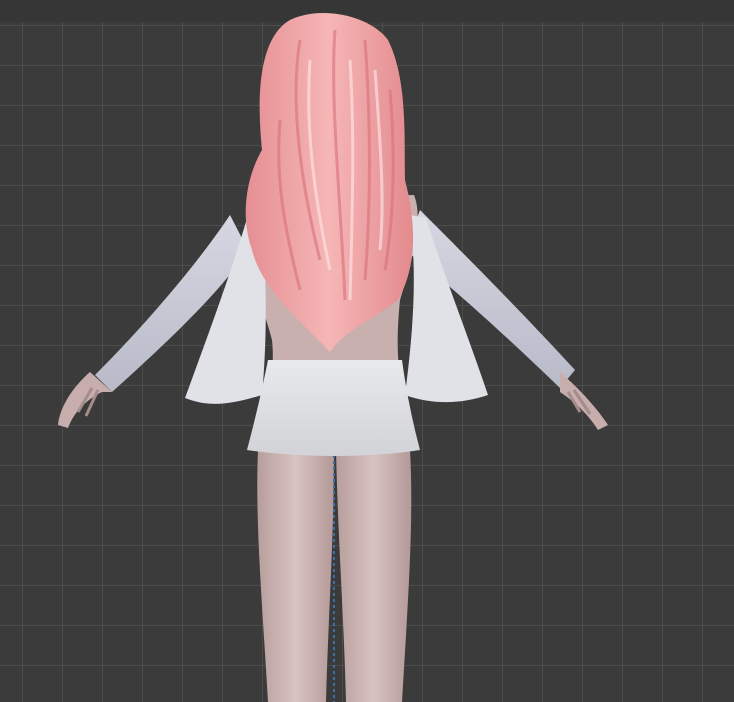 This screenshot has height=702, width=734. What do you see at coordinates (584, 401) in the screenshot?
I see `right-hand` at bounding box center [584, 401].